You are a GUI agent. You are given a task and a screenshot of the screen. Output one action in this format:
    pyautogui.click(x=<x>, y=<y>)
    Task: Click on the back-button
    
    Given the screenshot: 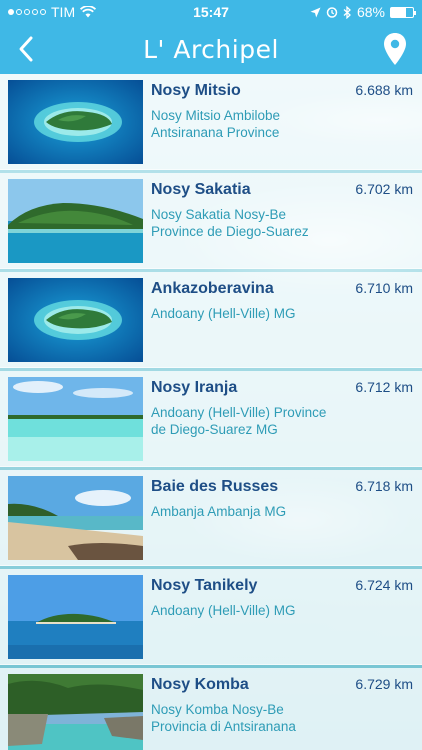 What is the action you would take?
    pyautogui.click(x=27, y=49)
    